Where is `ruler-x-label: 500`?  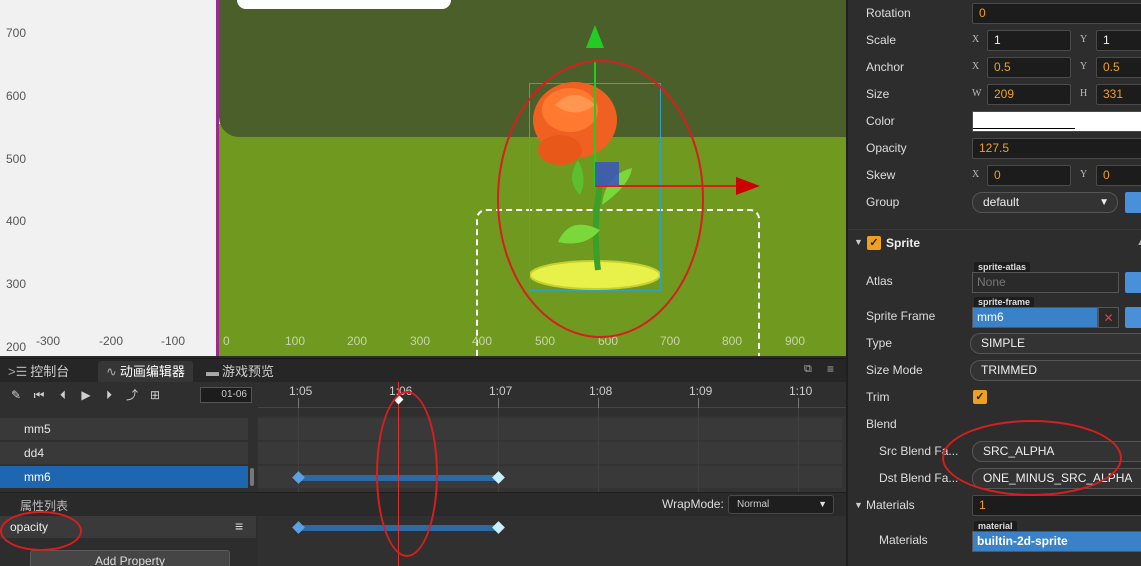
ruler-x-label: 500 is located at coordinates (545, 341).